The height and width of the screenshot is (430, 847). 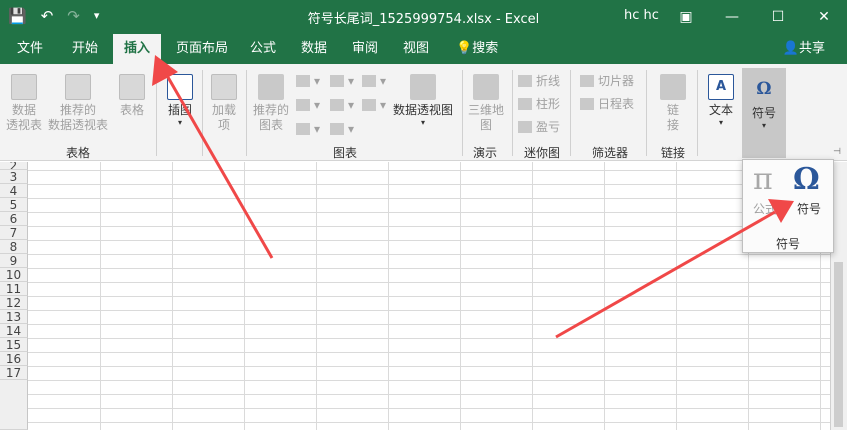 I want to click on timeline-icon, so click(x=587, y=104).